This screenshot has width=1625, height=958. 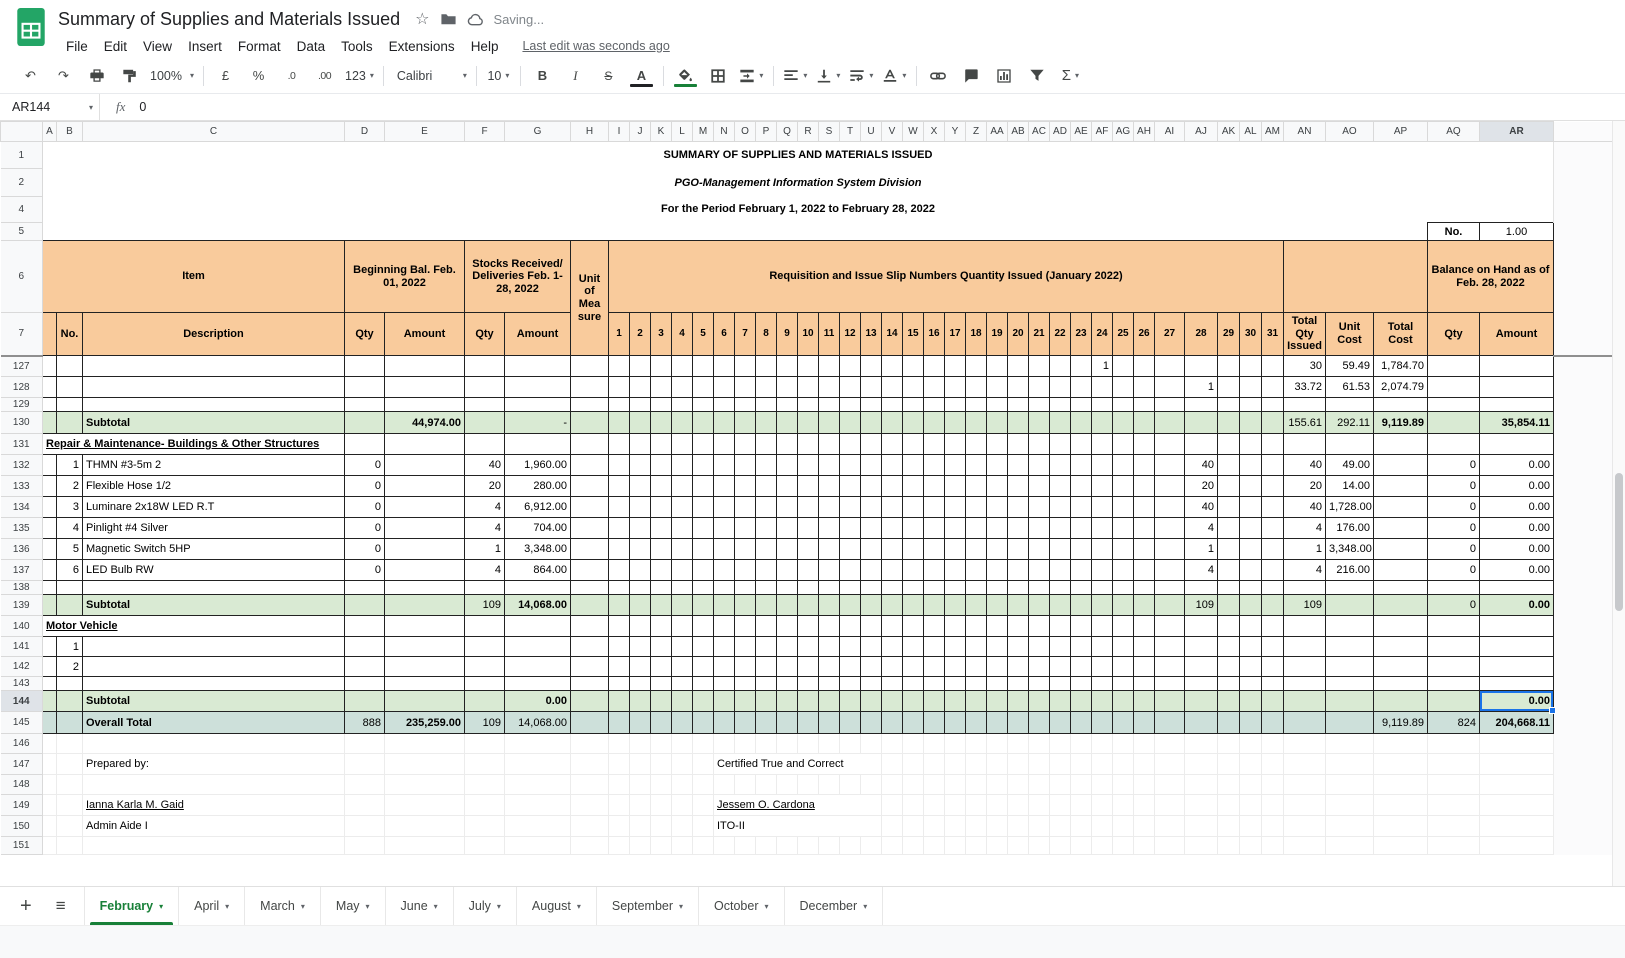 What do you see at coordinates (364, 722) in the screenshot?
I see `cell: 888` at bounding box center [364, 722].